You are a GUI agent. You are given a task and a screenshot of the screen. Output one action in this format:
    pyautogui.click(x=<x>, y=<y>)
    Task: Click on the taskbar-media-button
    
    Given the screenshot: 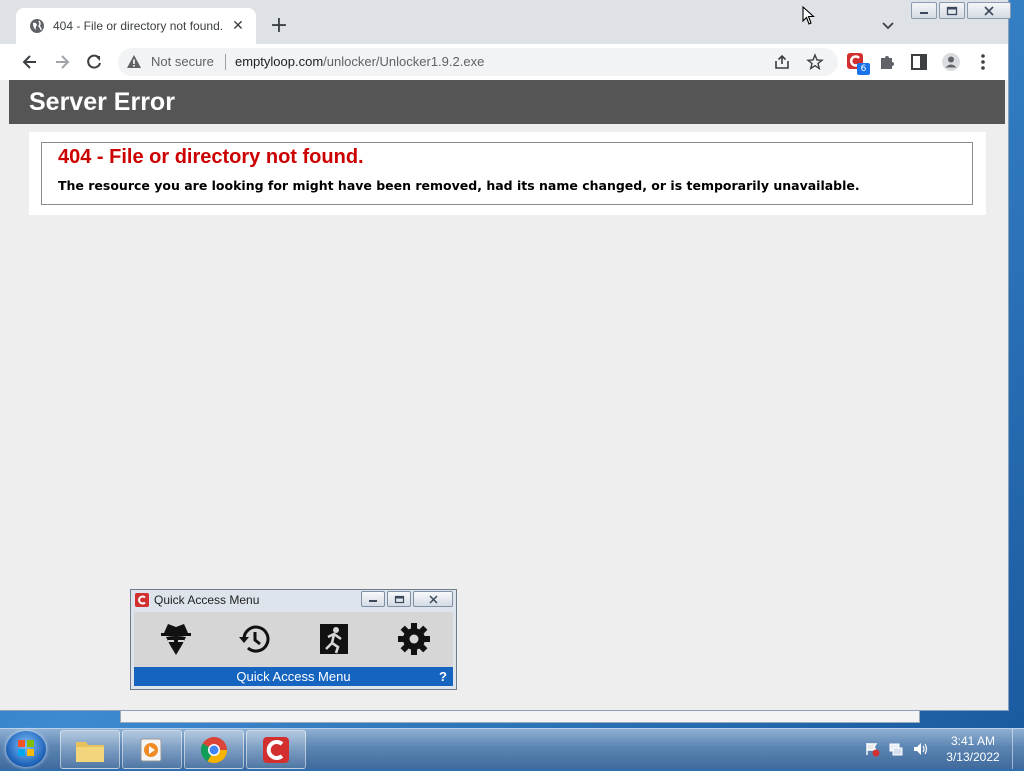 What is the action you would take?
    pyautogui.click(x=152, y=749)
    